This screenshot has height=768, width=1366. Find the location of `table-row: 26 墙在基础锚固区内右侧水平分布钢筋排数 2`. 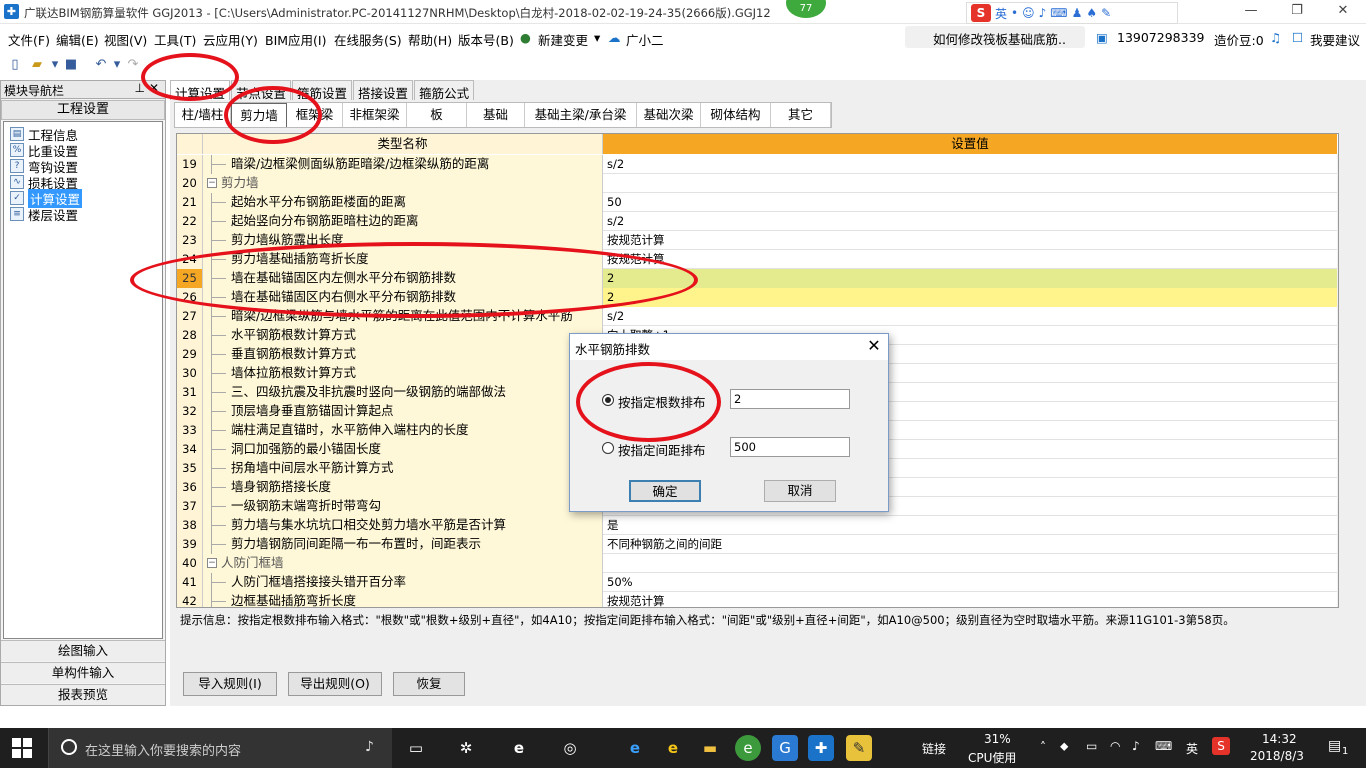

table-row: 26 墙在基础锚固区内右侧水平分布钢筋排数 2 is located at coordinates (757, 297).